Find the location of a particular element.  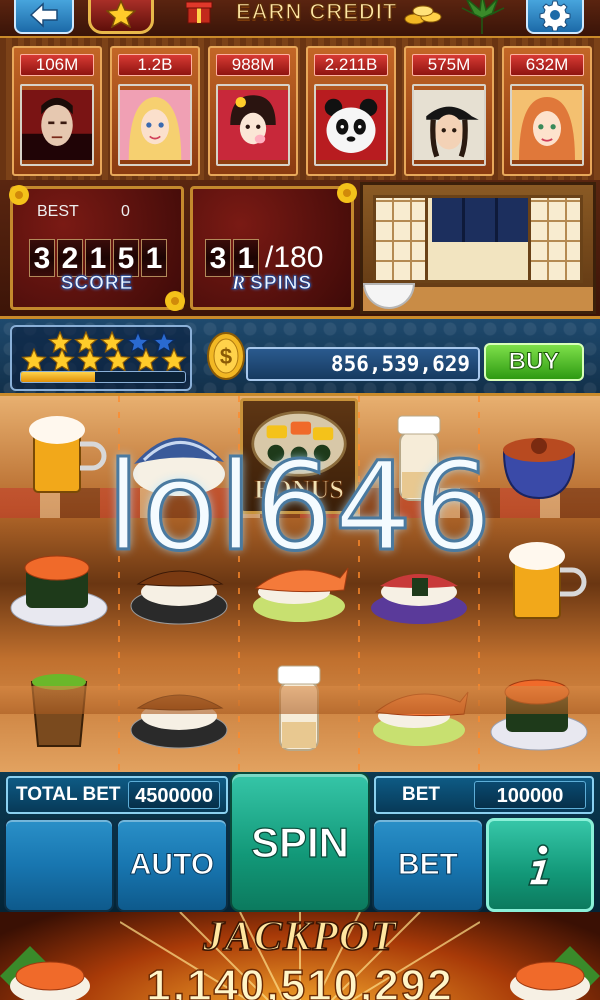

vip-badge is located at coordinates (121, 17).